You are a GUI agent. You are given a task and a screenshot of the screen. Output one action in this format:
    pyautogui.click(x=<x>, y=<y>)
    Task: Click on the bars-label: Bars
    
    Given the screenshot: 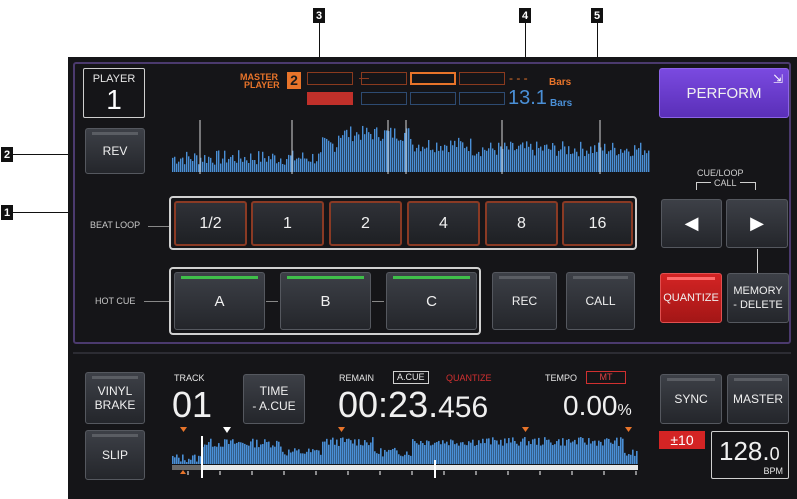 What is the action you would take?
    pyautogui.click(x=561, y=103)
    